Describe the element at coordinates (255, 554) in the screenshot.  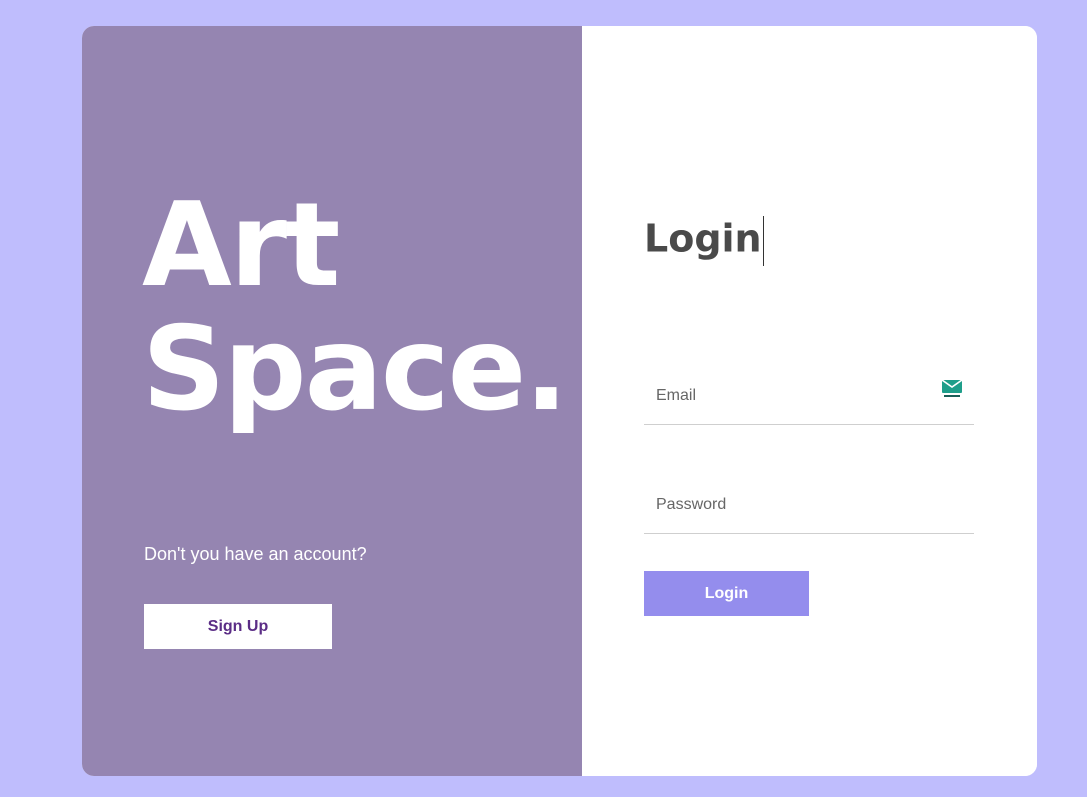
I see `signup-prompt: Don't you have an account?` at that location.